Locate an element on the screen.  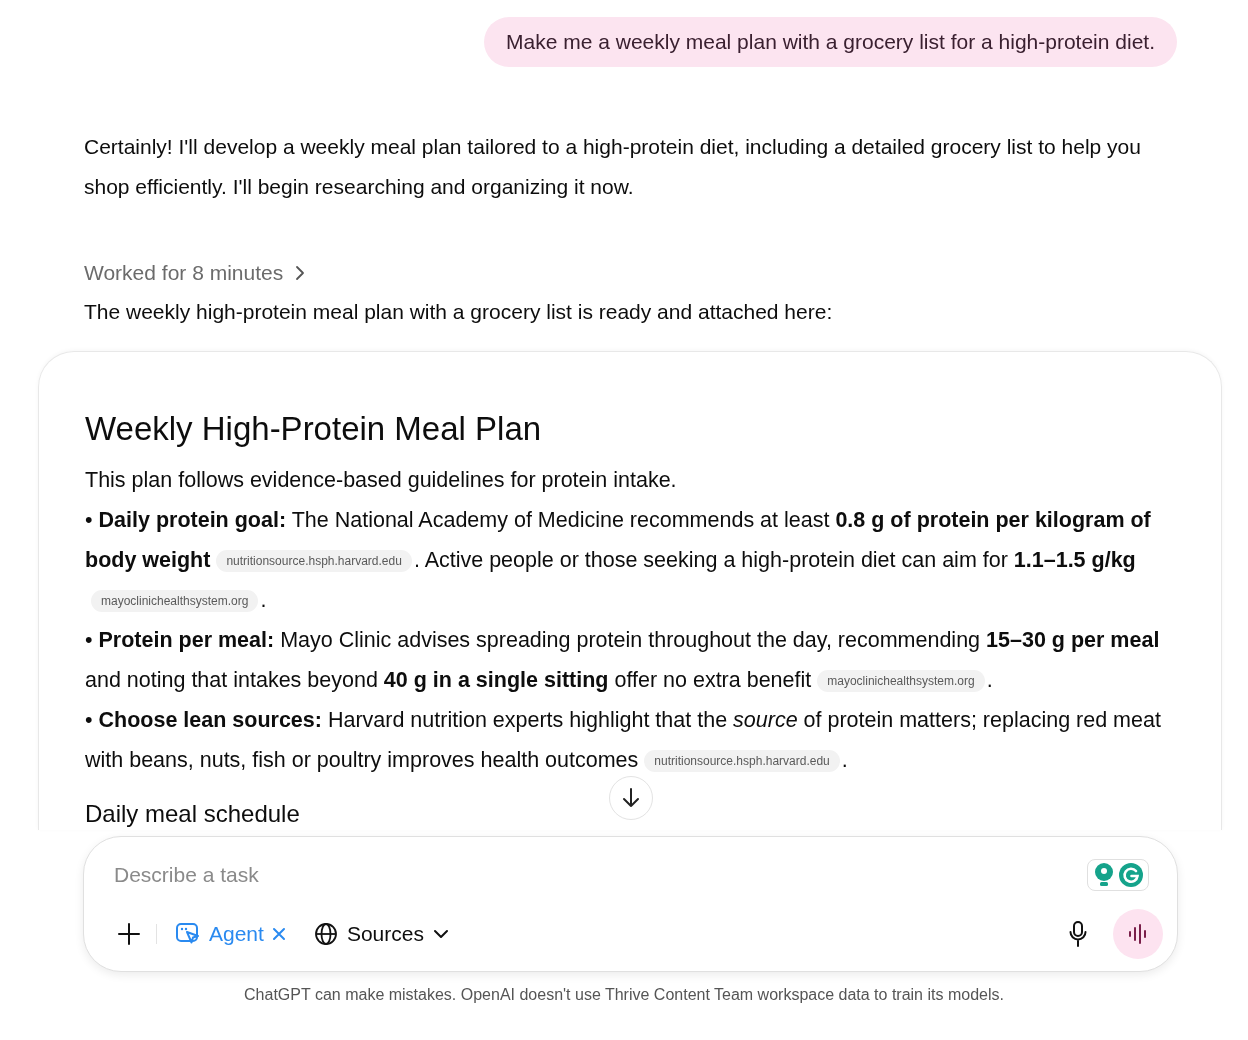
assistant-message: The weekly high-protein meal plan with a grocery list is ready and attached here: is located at coordinates (459, 312).